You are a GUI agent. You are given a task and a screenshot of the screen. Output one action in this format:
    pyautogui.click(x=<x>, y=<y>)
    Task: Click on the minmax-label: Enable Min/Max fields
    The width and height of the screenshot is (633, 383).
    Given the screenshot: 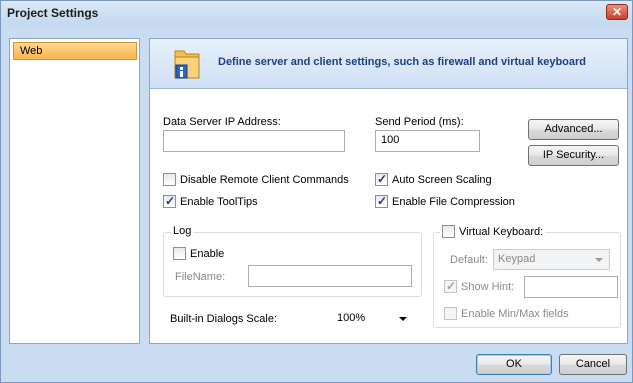 What is the action you would take?
    pyautogui.click(x=515, y=313)
    